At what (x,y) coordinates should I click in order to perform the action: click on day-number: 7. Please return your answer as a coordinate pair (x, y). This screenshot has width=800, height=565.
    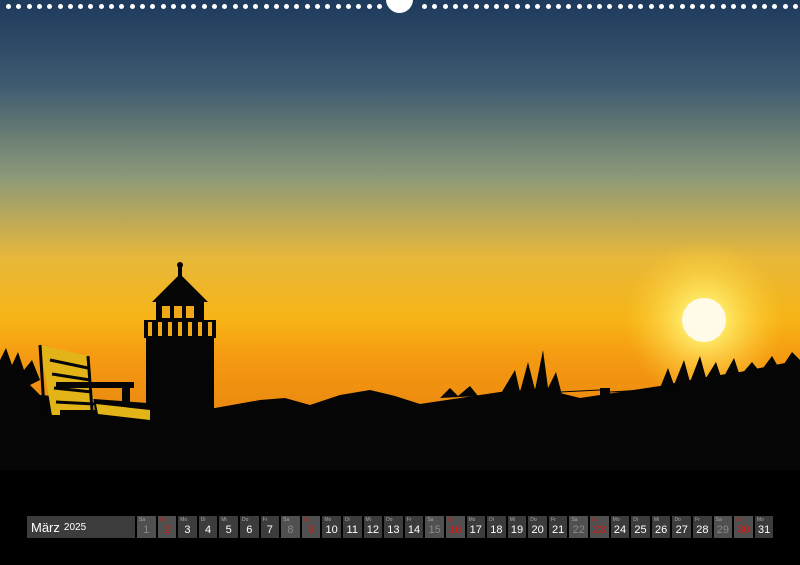
    Looking at the image, I should click on (269, 530).